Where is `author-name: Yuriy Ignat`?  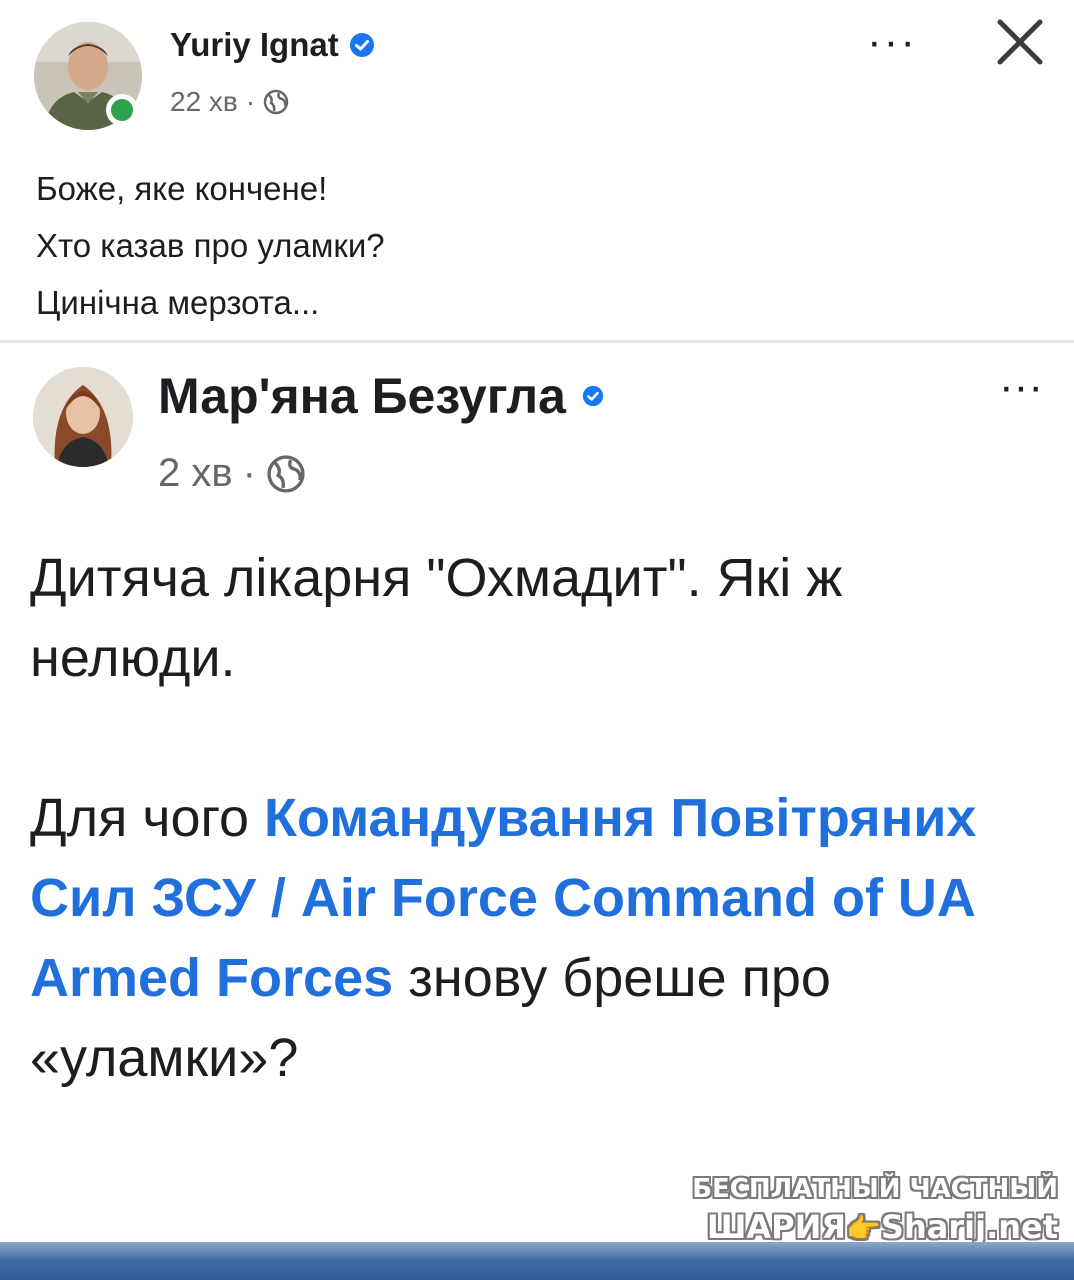
author-name: Yuriy Ignat is located at coordinates (254, 45).